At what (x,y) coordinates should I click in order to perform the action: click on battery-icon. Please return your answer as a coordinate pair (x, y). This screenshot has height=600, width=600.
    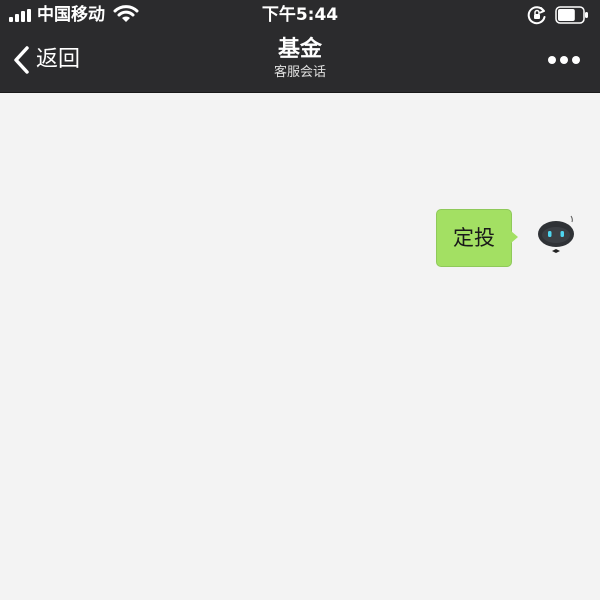
    Looking at the image, I should click on (571, 15).